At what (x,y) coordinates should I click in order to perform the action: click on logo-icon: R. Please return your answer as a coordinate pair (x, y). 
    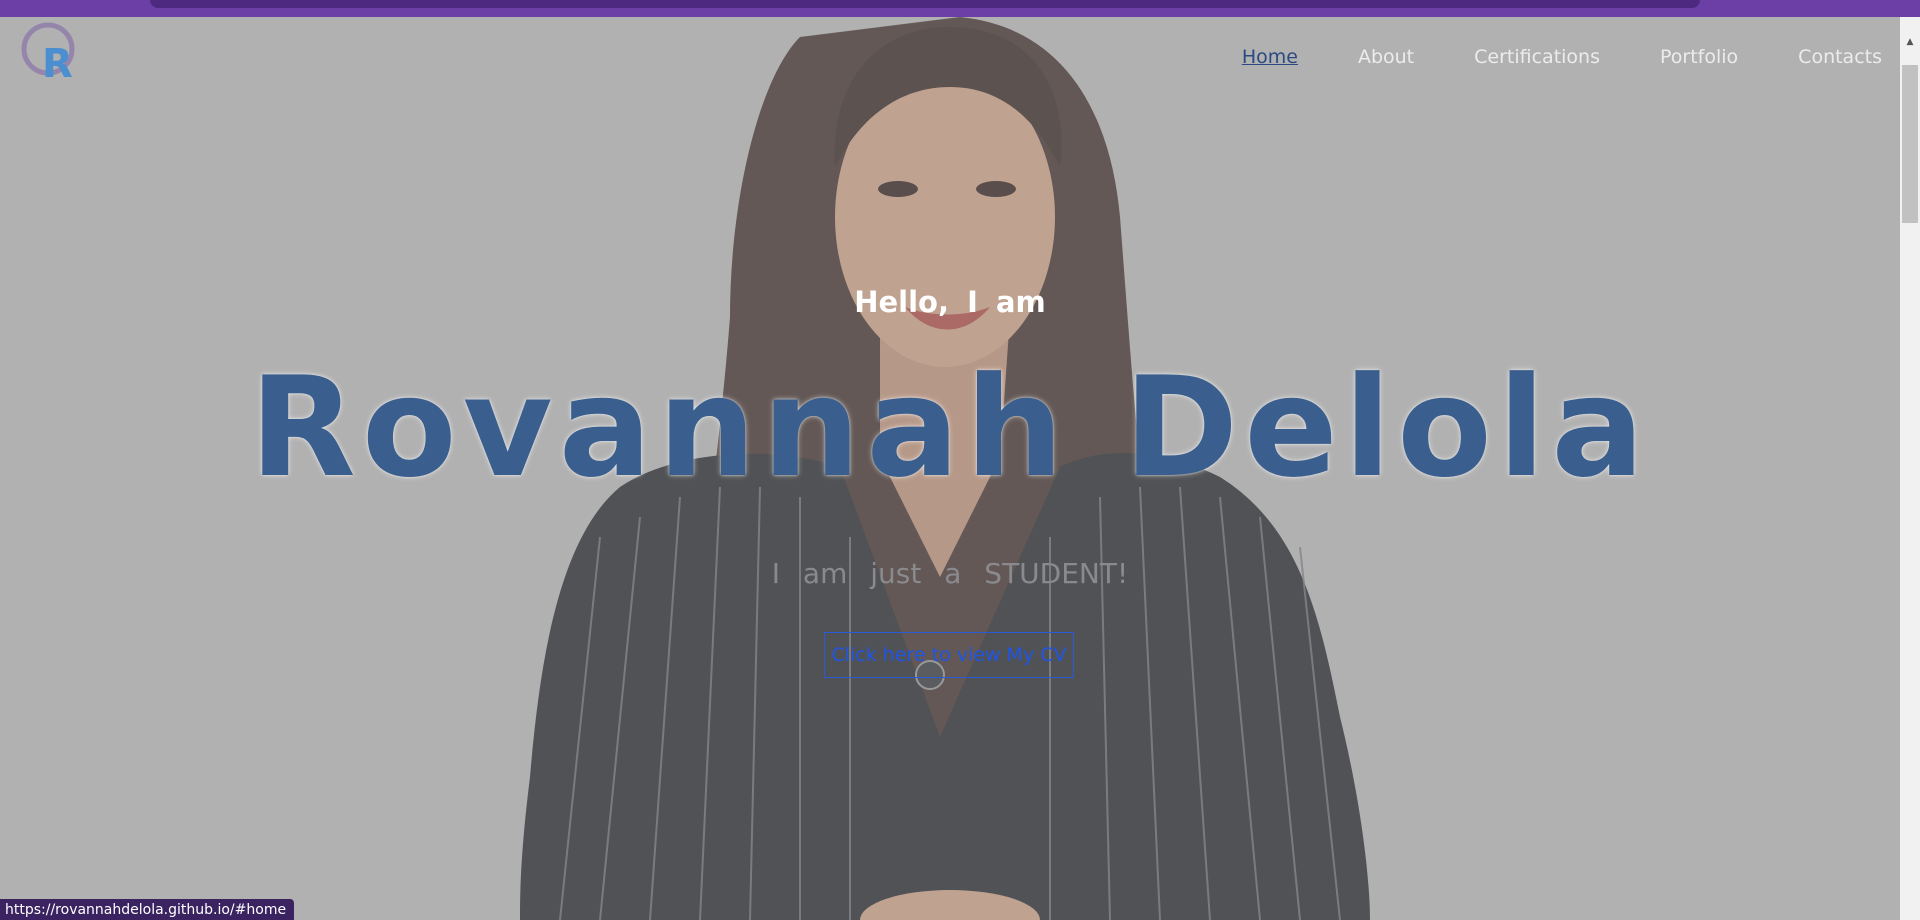
    Looking at the image, I should click on (48, 54).